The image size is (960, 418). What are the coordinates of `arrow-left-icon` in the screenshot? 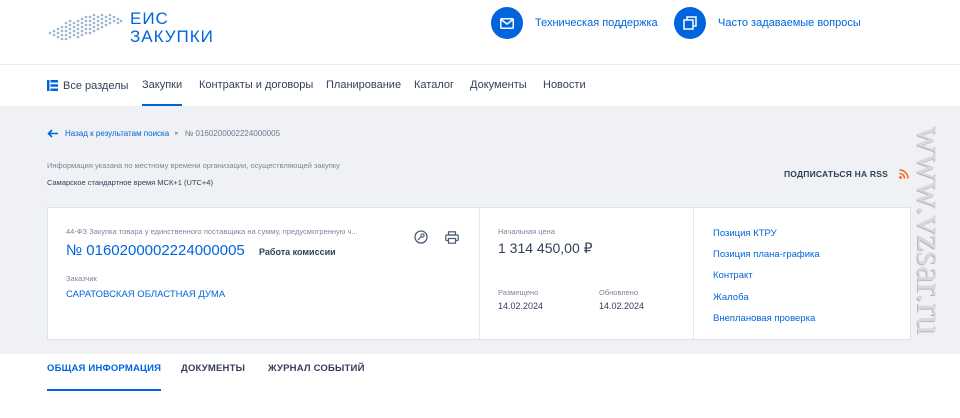 It's located at (53, 133).